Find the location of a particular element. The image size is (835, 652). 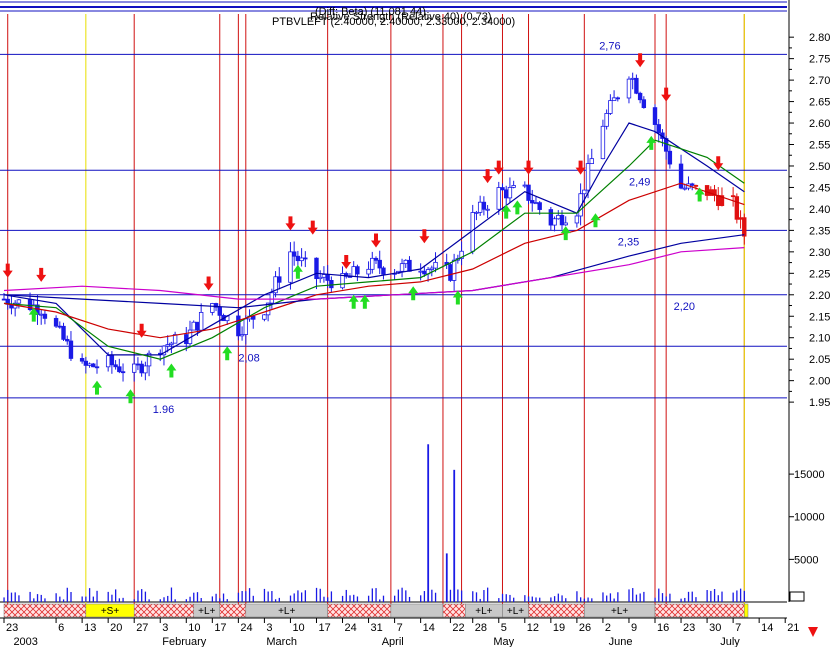

axis-corner-box is located at coordinates (797, 596).